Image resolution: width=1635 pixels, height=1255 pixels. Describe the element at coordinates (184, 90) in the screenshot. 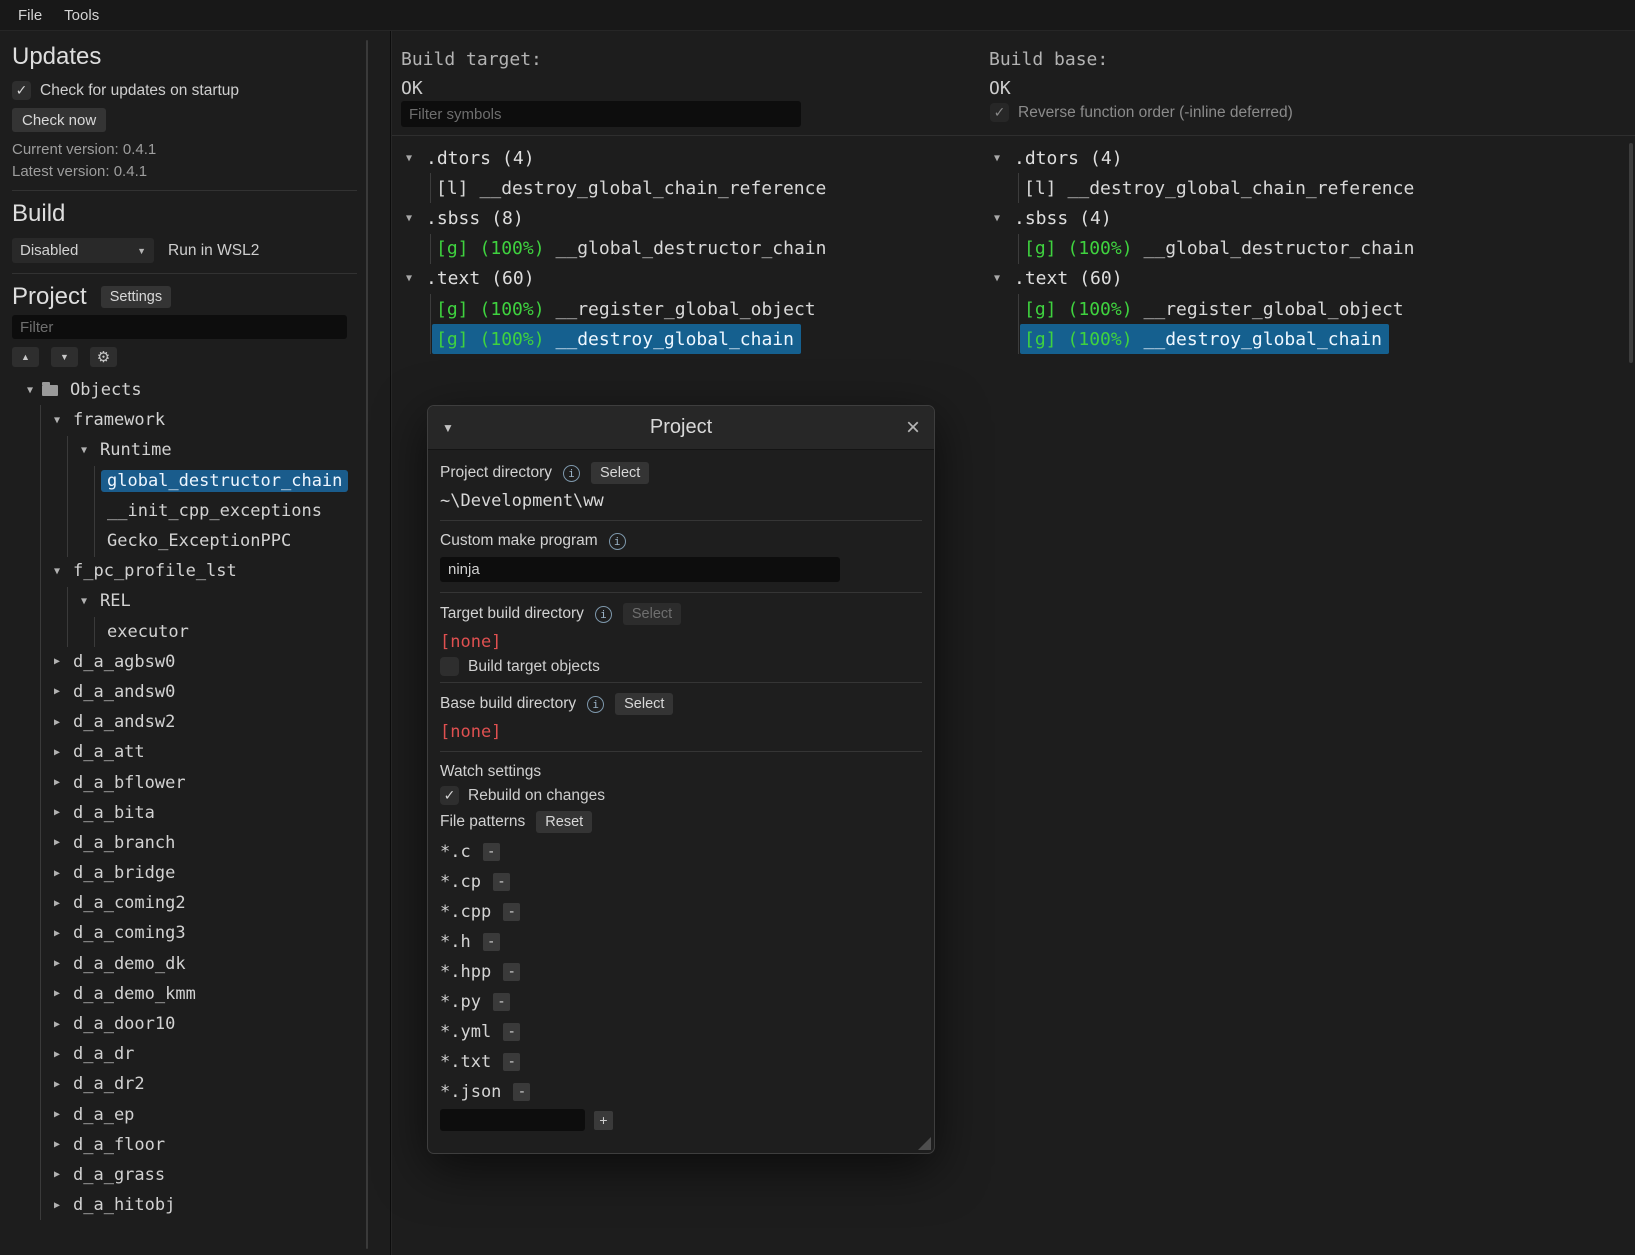

I see `check-updates-checkbox: ✓ Check for updates on startup` at that location.